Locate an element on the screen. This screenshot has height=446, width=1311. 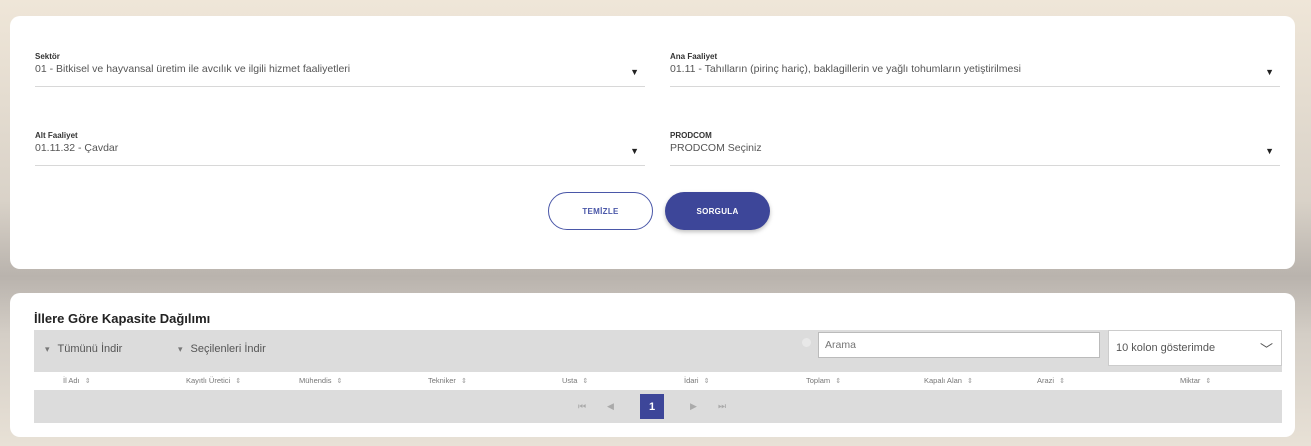
sektor-label: Sektör is located at coordinates (47, 56).